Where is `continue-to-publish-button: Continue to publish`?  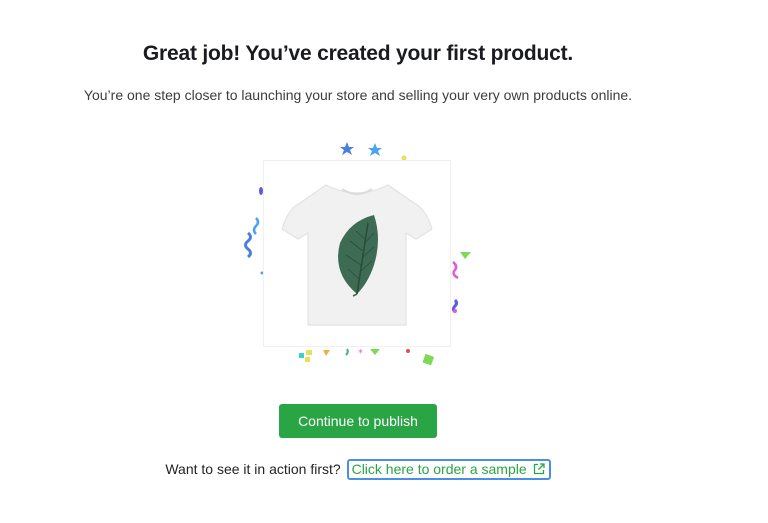 continue-to-publish-button: Continue to publish is located at coordinates (358, 421).